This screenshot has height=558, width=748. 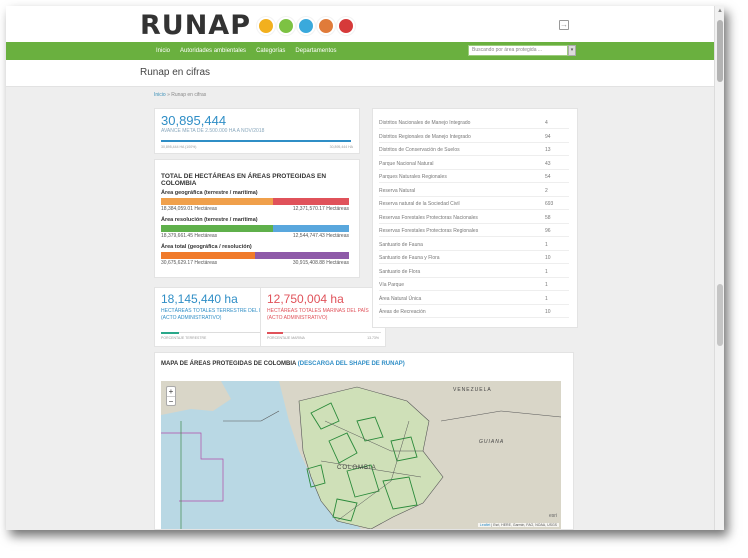 What do you see at coordinates (425, 123) in the screenshot?
I see `category-name: Distritos Nacionales de Manejo Integrado` at bounding box center [425, 123].